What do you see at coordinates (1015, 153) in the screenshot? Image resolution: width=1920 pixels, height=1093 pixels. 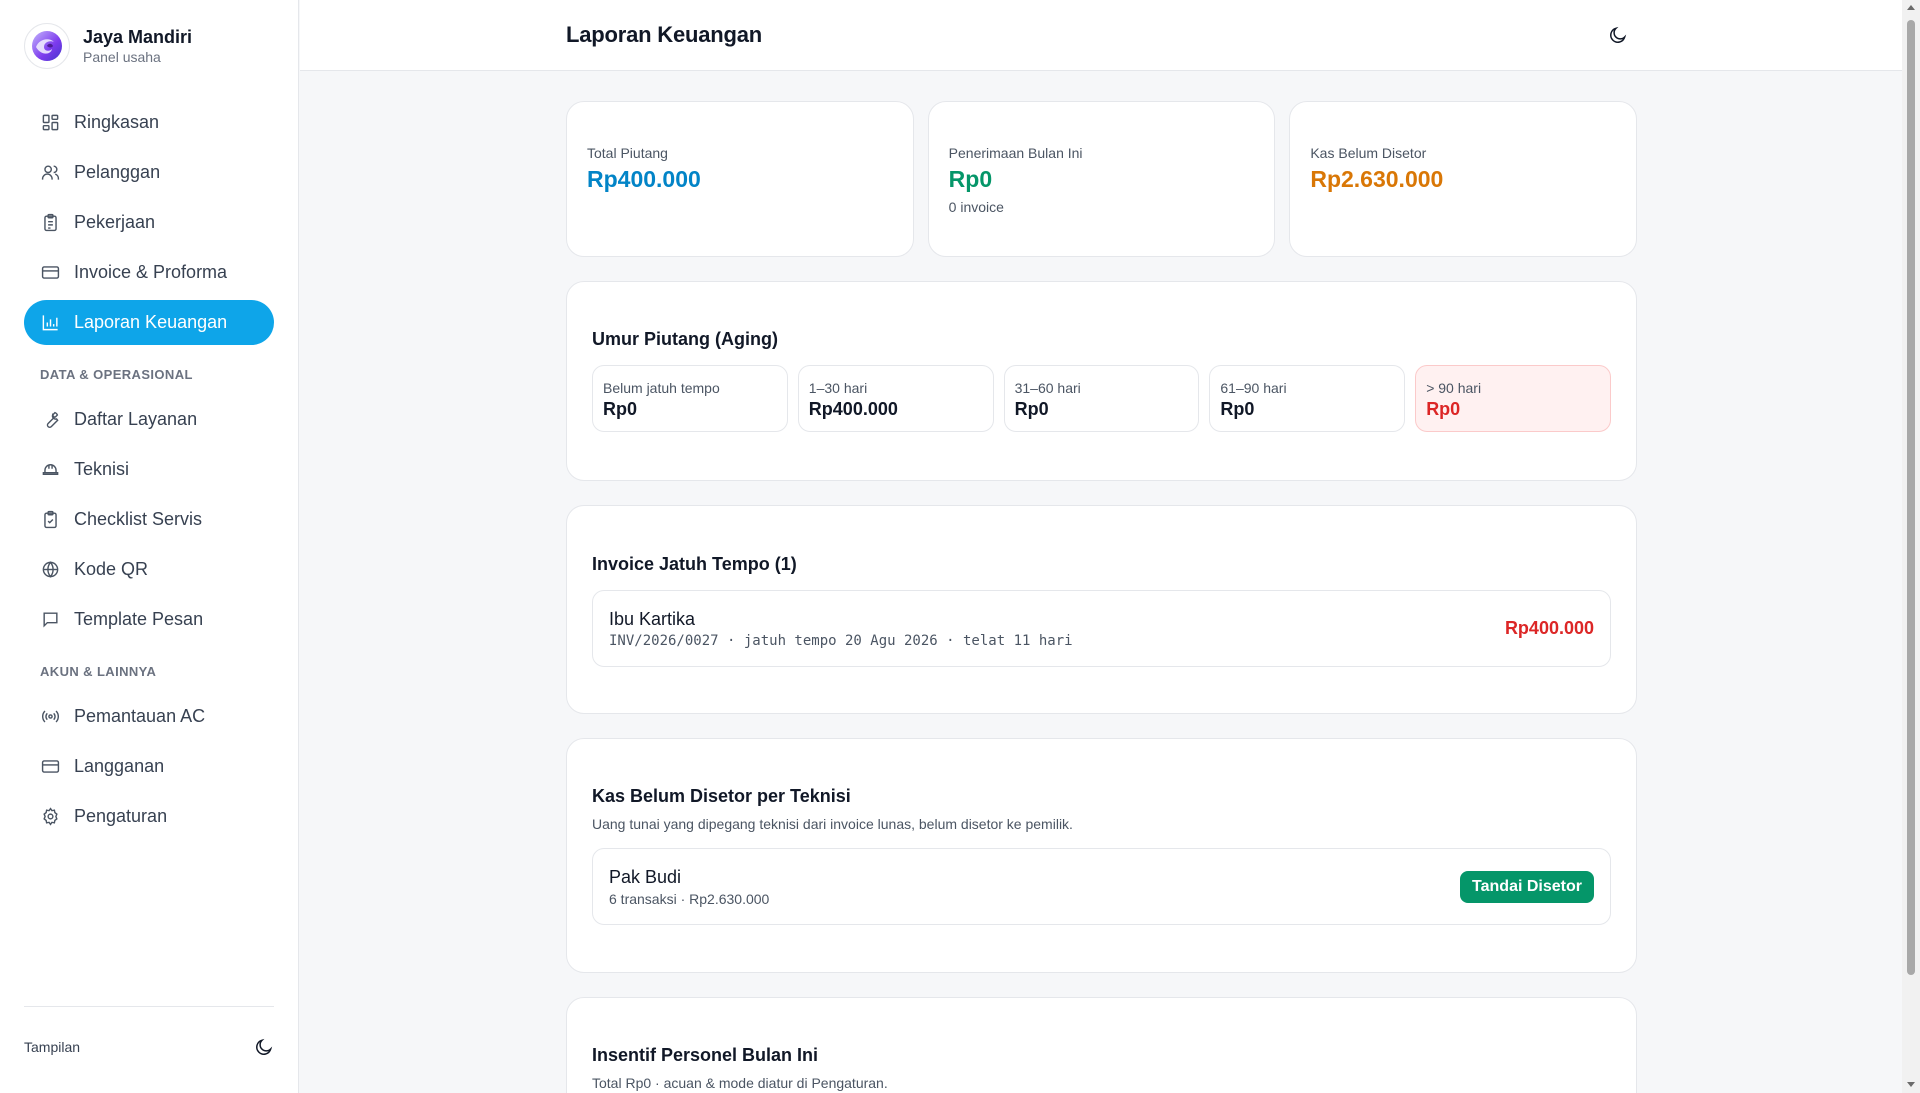 I see `stat-label: Penerimaan Bulan Ini` at bounding box center [1015, 153].